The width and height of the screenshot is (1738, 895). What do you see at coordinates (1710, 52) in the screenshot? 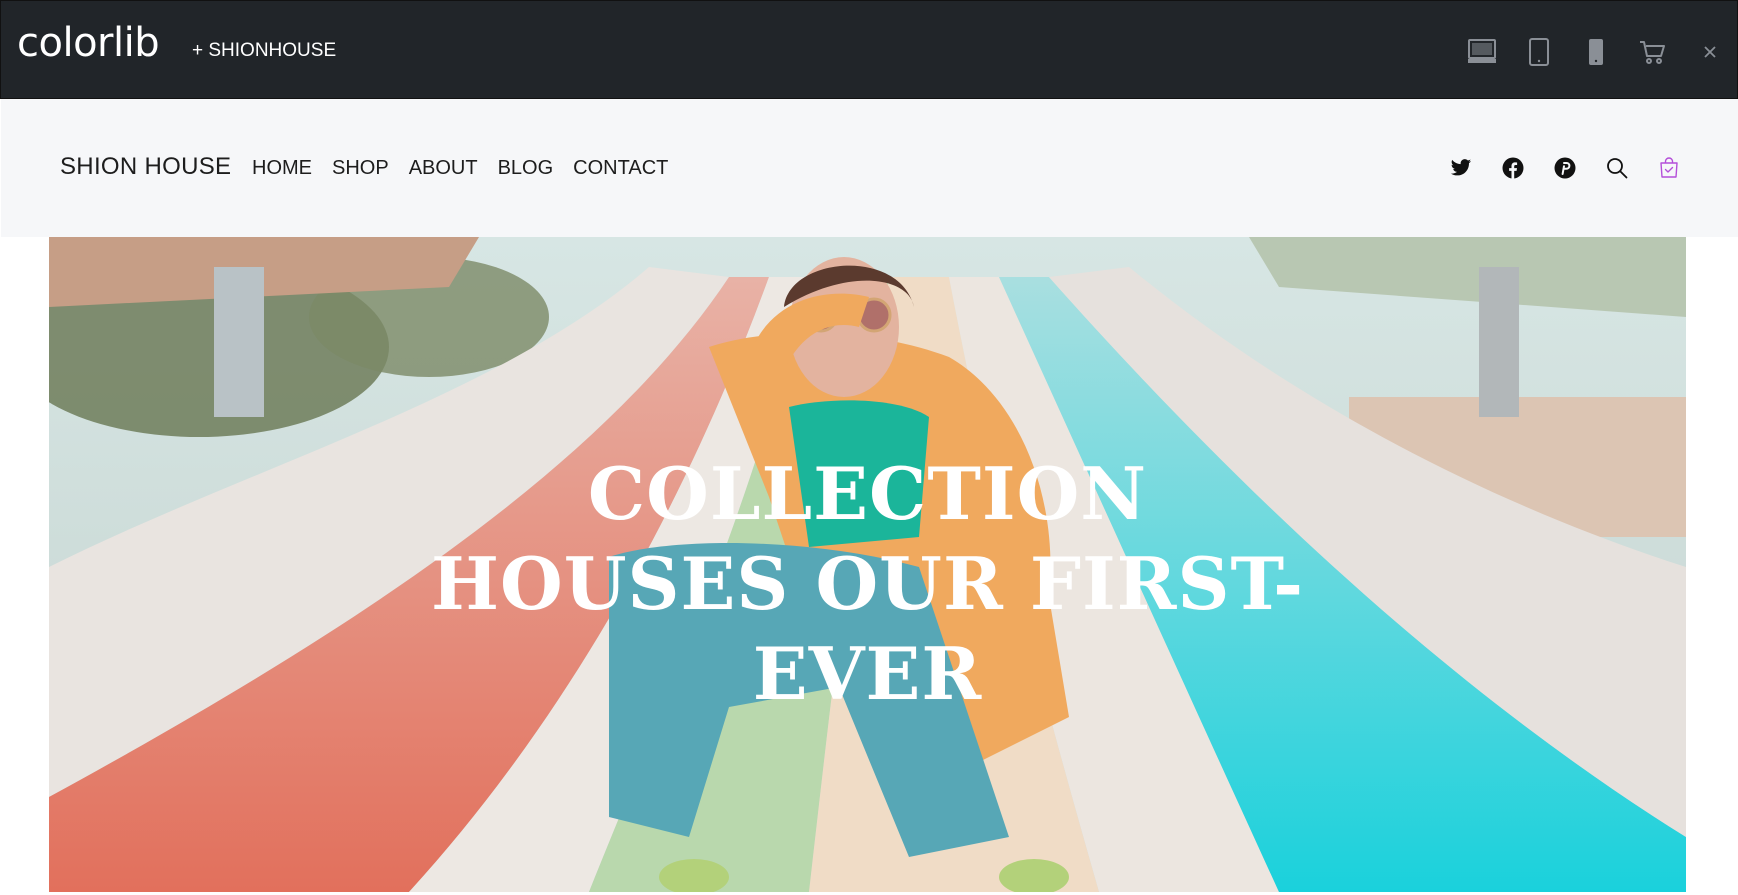
I see `close-icon` at bounding box center [1710, 52].